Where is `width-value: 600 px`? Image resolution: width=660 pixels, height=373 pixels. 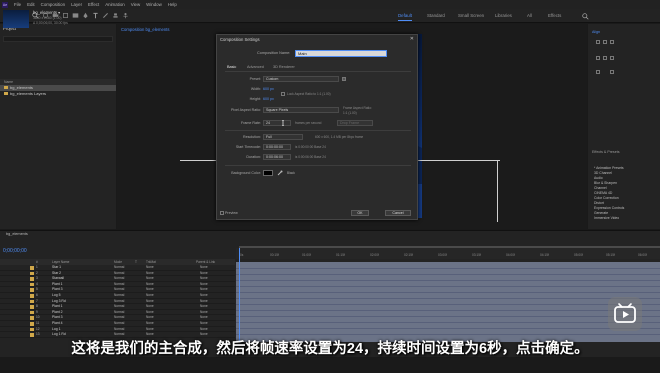 width-value: 600 px is located at coordinates (268, 89).